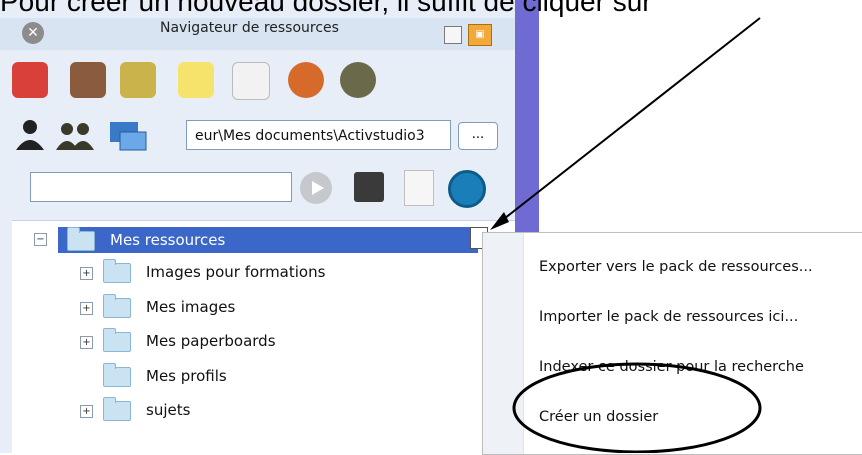 Image resolution: width=862 pixels, height=455 pixels. Describe the element at coordinates (499, 221) in the screenshot. I see `arrow-head-icon` at that location.